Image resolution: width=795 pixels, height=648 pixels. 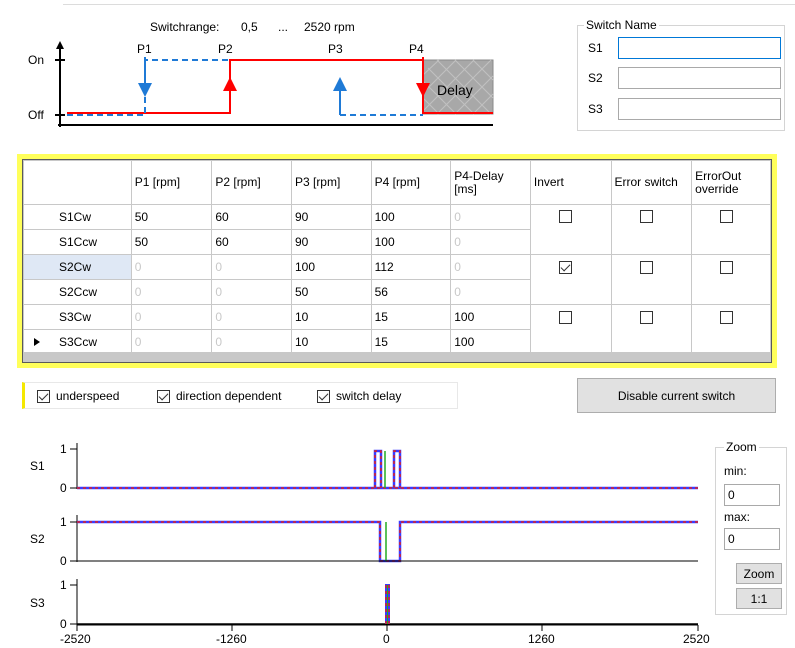 I want to click on underspeed-option: underspeed, so click(x=78, y=396).